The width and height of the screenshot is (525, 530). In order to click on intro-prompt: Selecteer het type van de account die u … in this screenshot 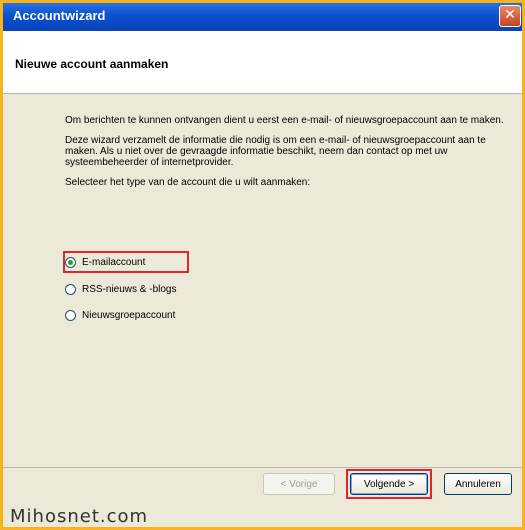, I will do `click(188, 182)`.